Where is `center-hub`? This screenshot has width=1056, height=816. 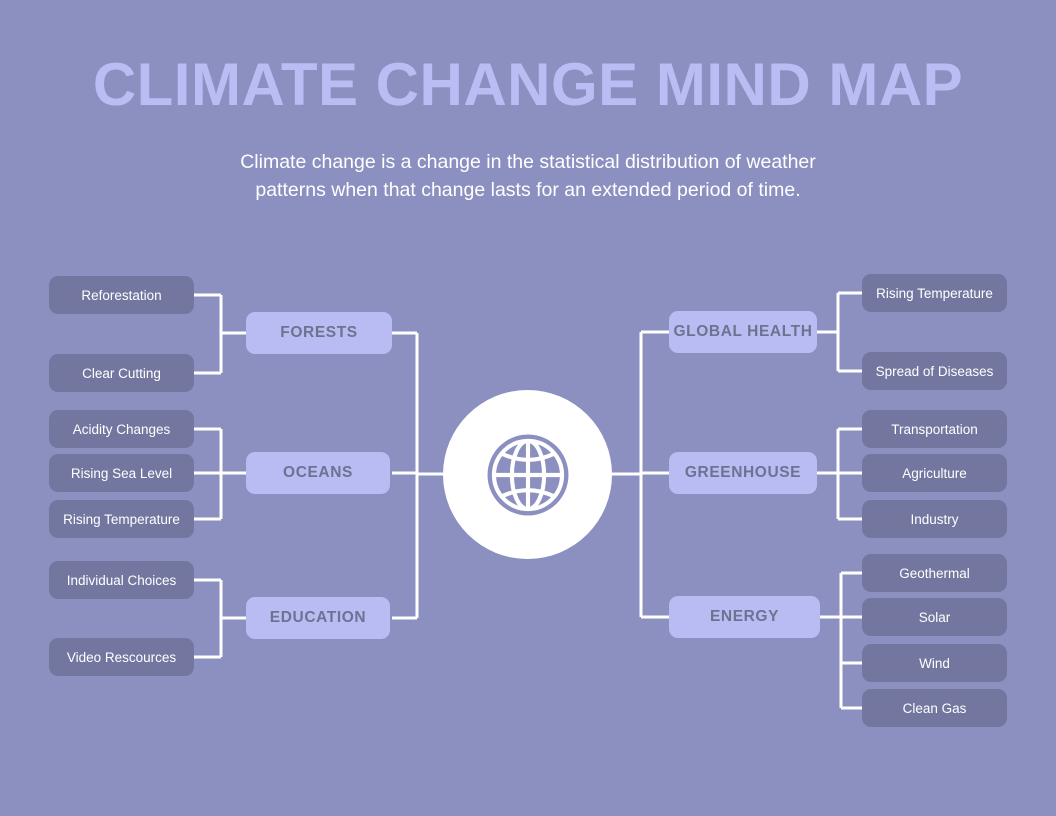 center-hub is located at coordinates (527, 474).